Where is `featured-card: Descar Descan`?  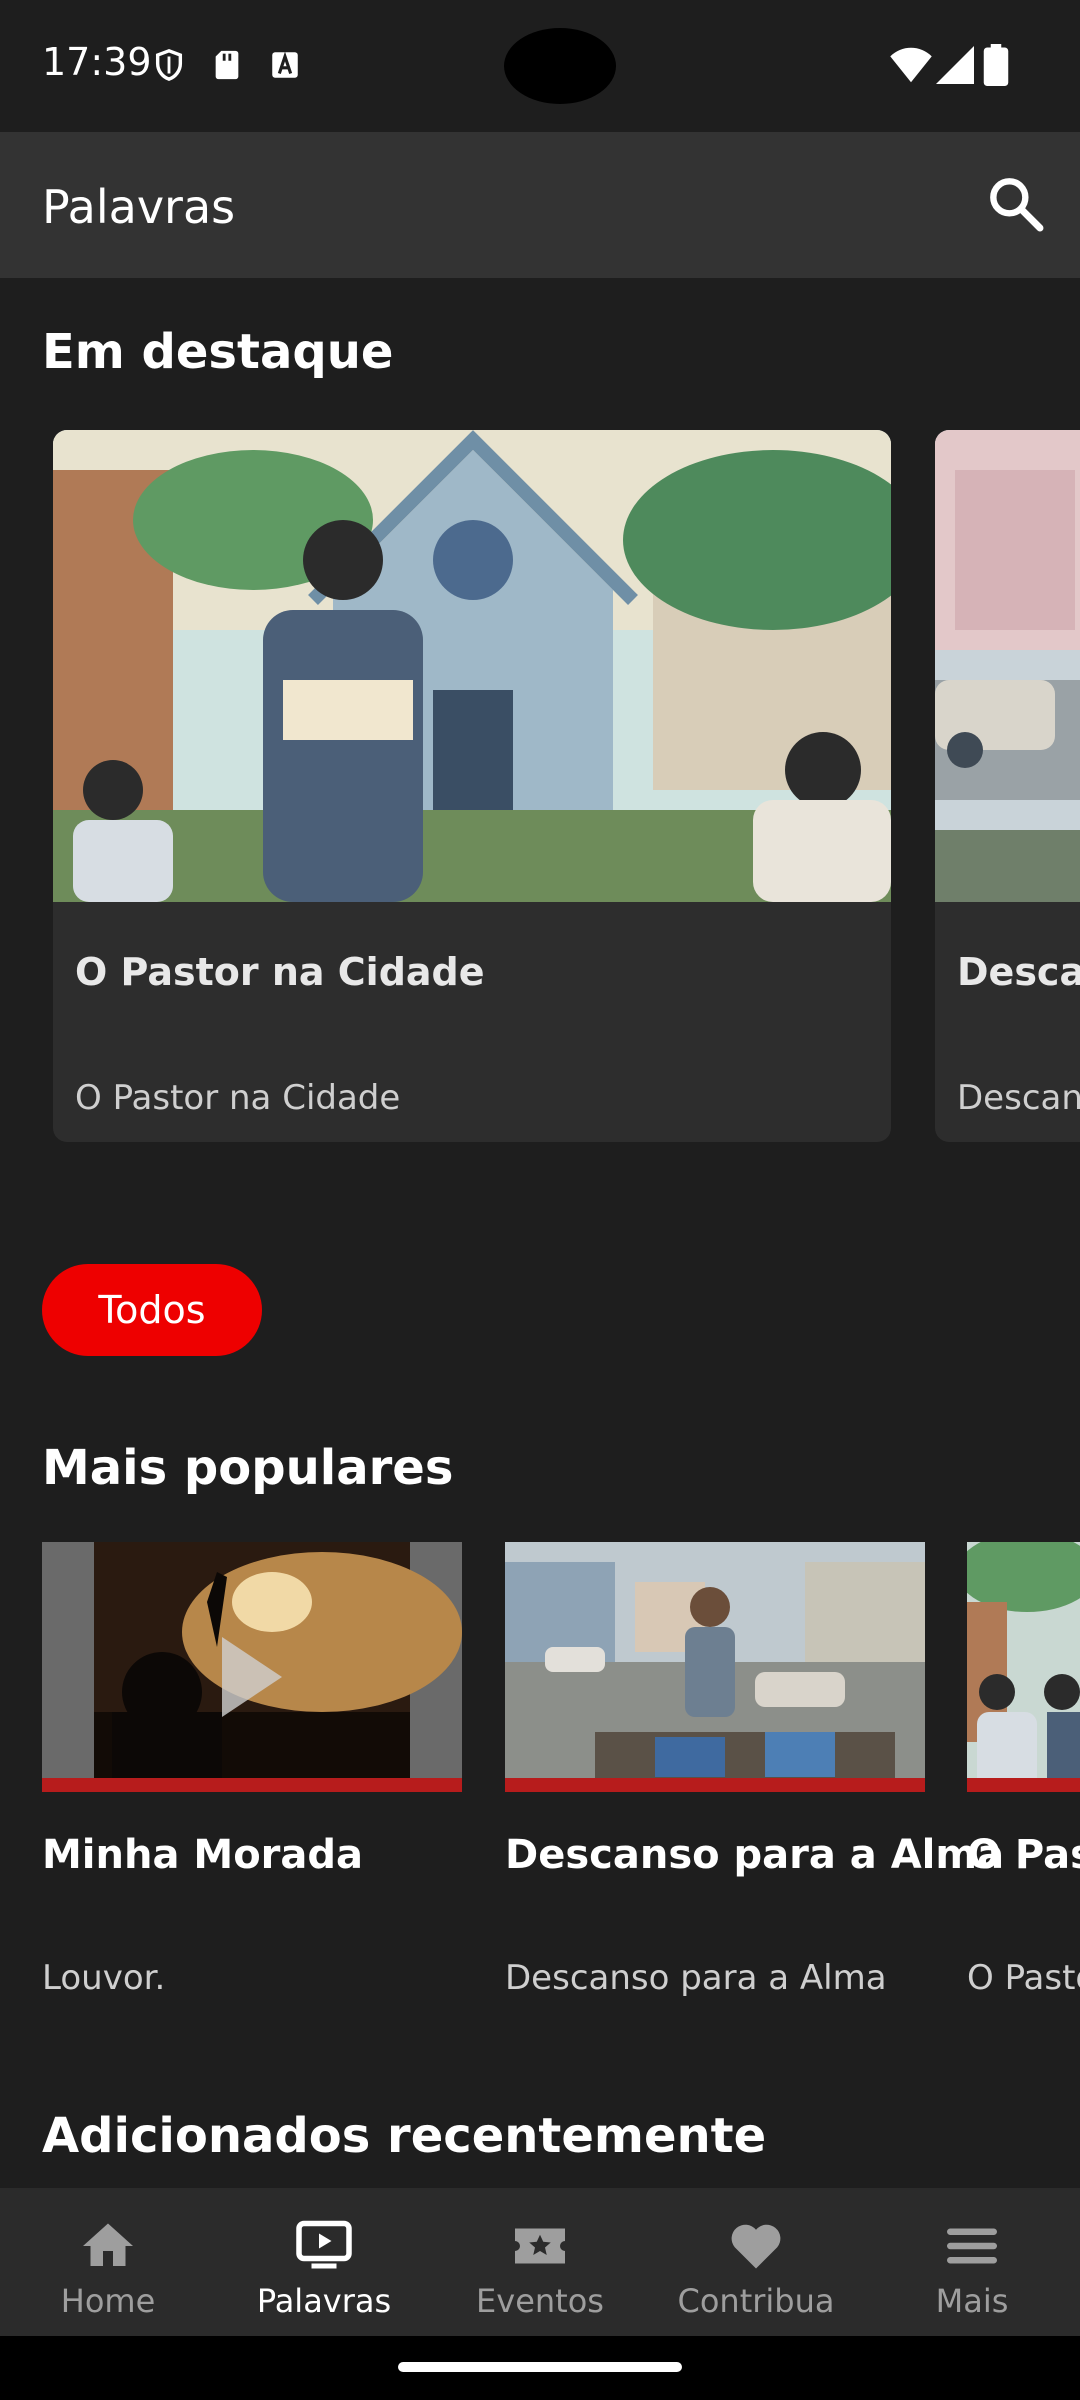
featured-card: Descar Descan is located at coordinates (1007, 786).